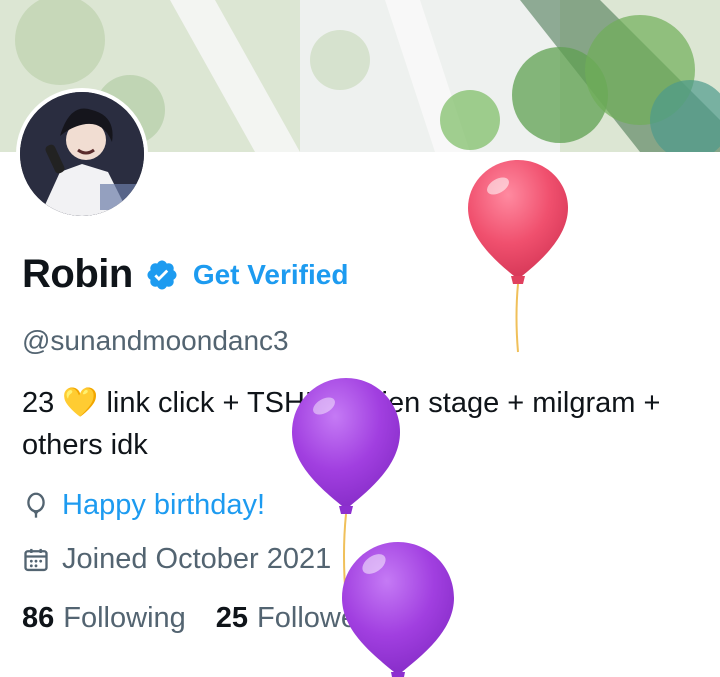 The width and height of the screenshot is (720, 677). Describe the element at coordinates (36, 506) in the screenshot. I see `balloon-icon` at that location.